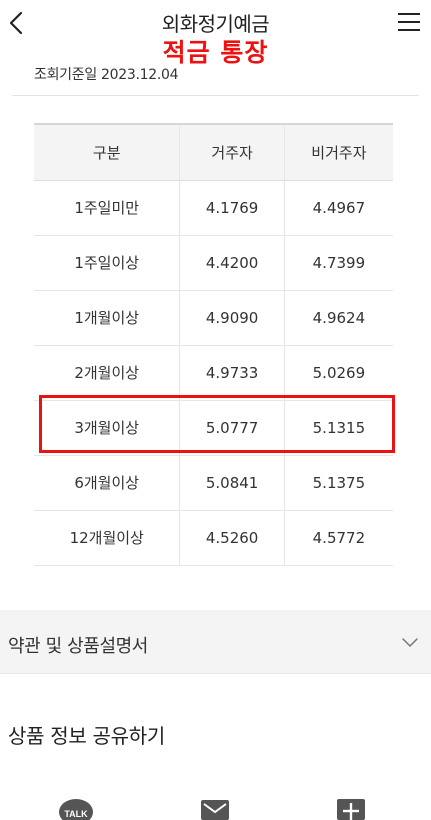  Describe the element at coordinates (107, 538) in the screenshot. I see `period-cell: 12개월이상` at that location.